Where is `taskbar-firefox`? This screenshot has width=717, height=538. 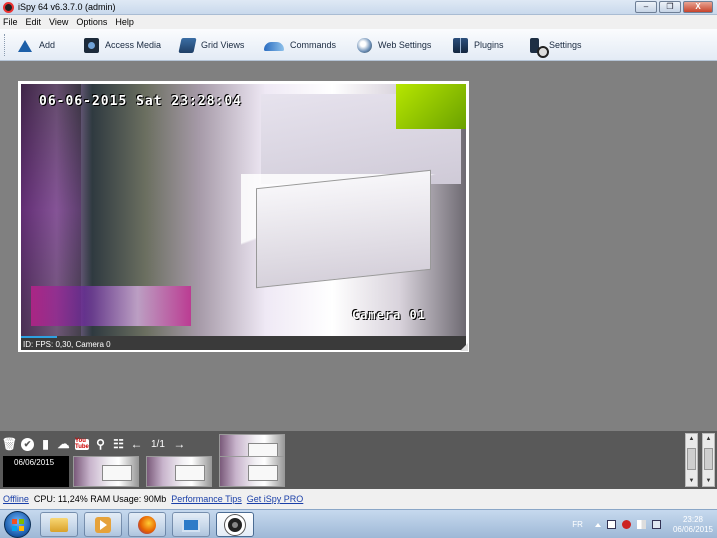 taskbar-firefox is located at coordinates (147, 524).